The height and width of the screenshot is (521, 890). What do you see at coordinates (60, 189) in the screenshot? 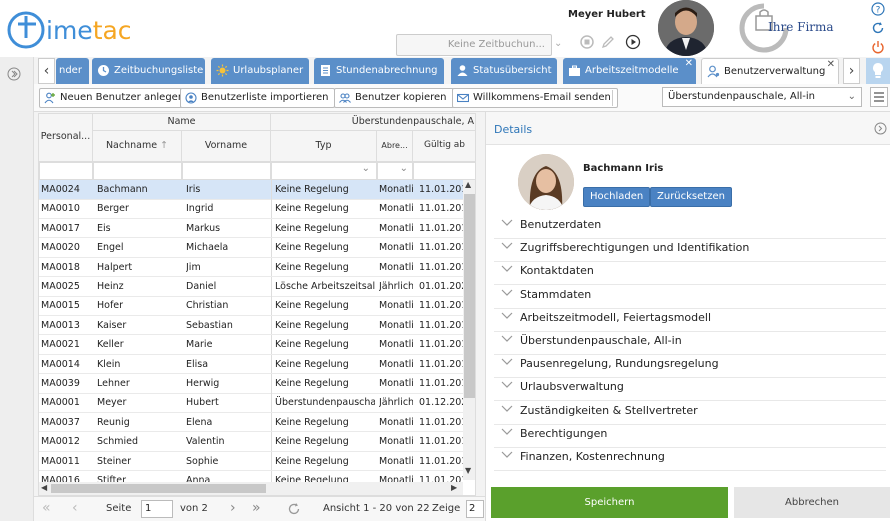
I see `cell-personal-number: MA0024` at bounding box center [60, 189].